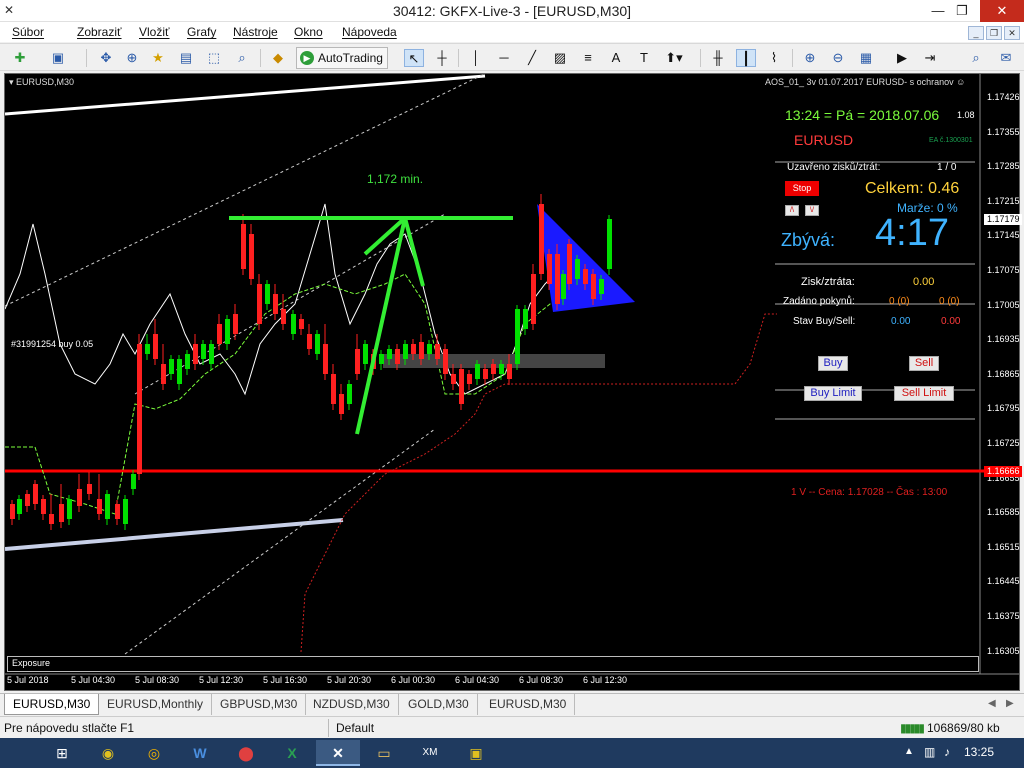  I want to click on maximize-button: ❐, so click(962, 11).